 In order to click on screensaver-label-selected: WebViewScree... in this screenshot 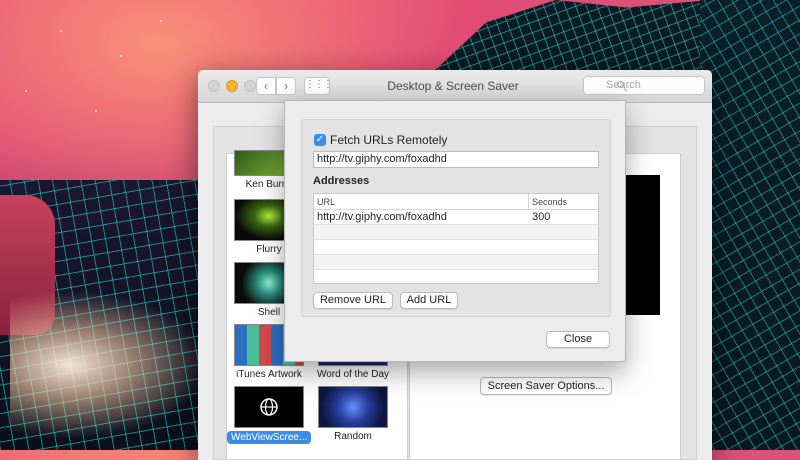, I will do `click(269, 437)`.